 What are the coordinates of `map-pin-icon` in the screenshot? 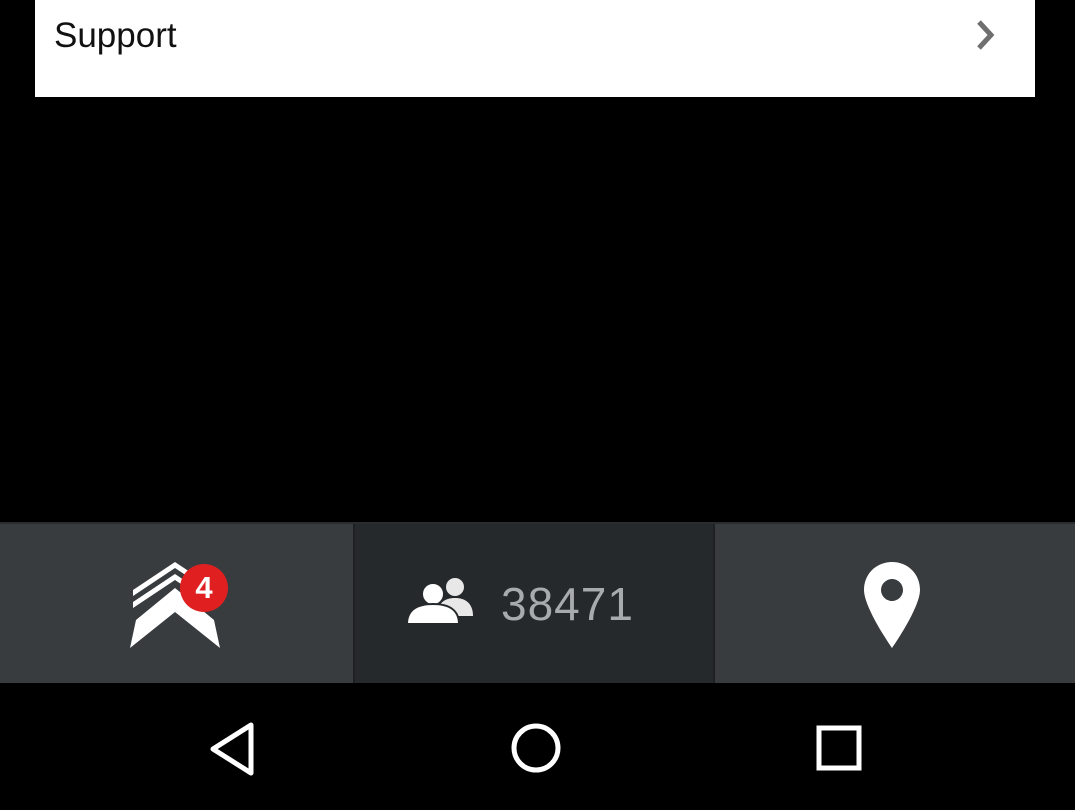 It's located at (892, 605).